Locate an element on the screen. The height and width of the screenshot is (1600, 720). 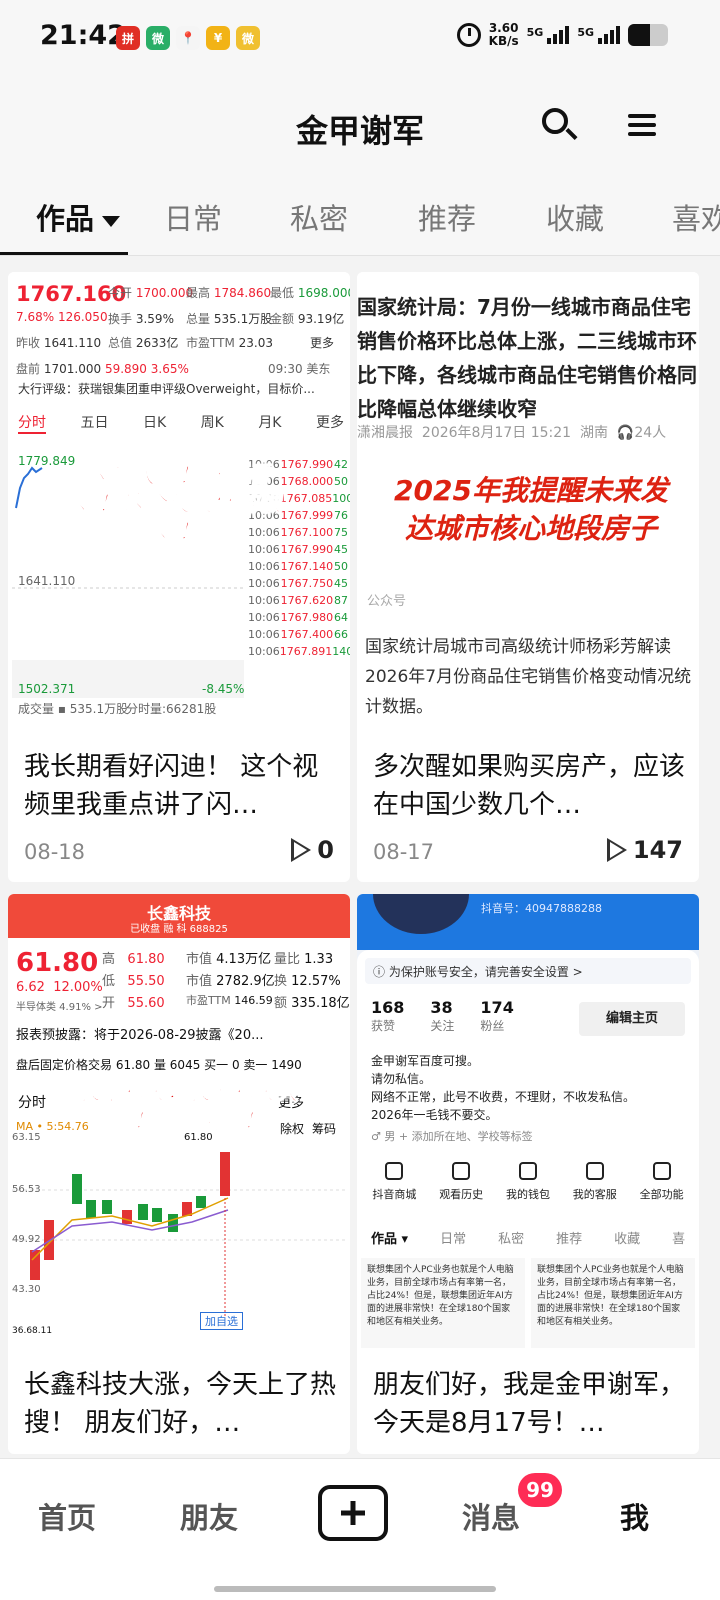
tab-recommend: 推荐 is located at coordinates (447, 217).